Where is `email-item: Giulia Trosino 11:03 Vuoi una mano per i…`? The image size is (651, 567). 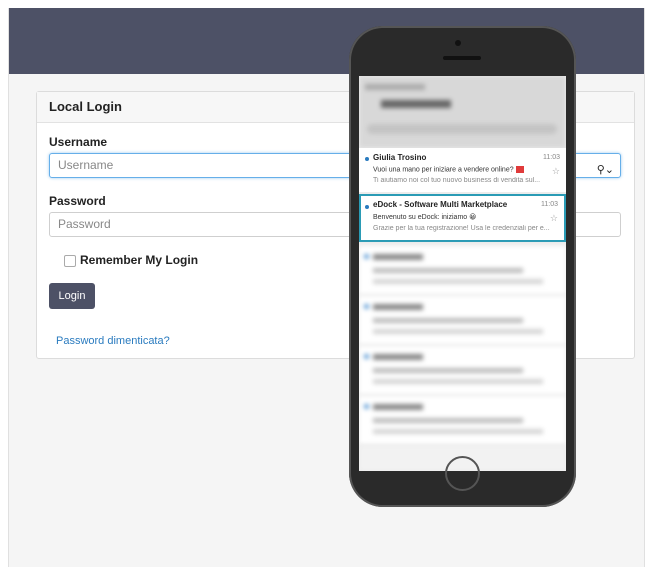
email-item: Giulia Trosino 11:03 Vuoi una mano per i… is located at coordinates (462, 170).